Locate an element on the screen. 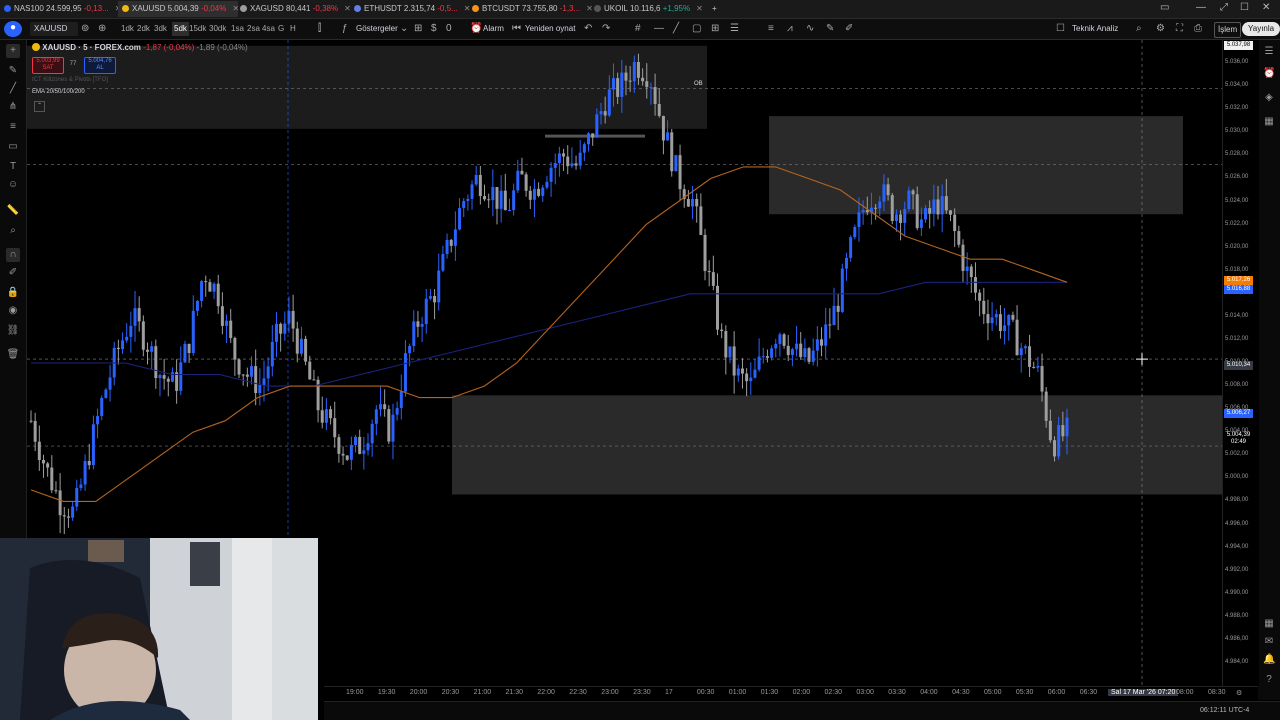 The width and height of the screenshot is (1280, 720). time-tick: 05:30 is located at coordinates (1024, 692).